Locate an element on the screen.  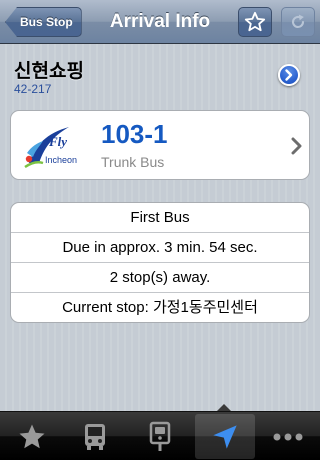
chevron-right-icon is located at coordinates (296, 146).